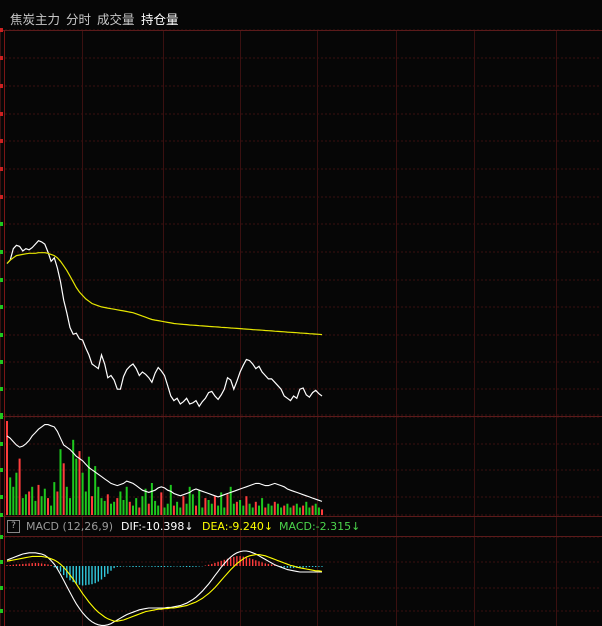 This screenshot has height=626, width=602. What do you see at coordinates (13, 526) in the screenshot?
I see `help-icon: ?` at bounding box center [13, 526].